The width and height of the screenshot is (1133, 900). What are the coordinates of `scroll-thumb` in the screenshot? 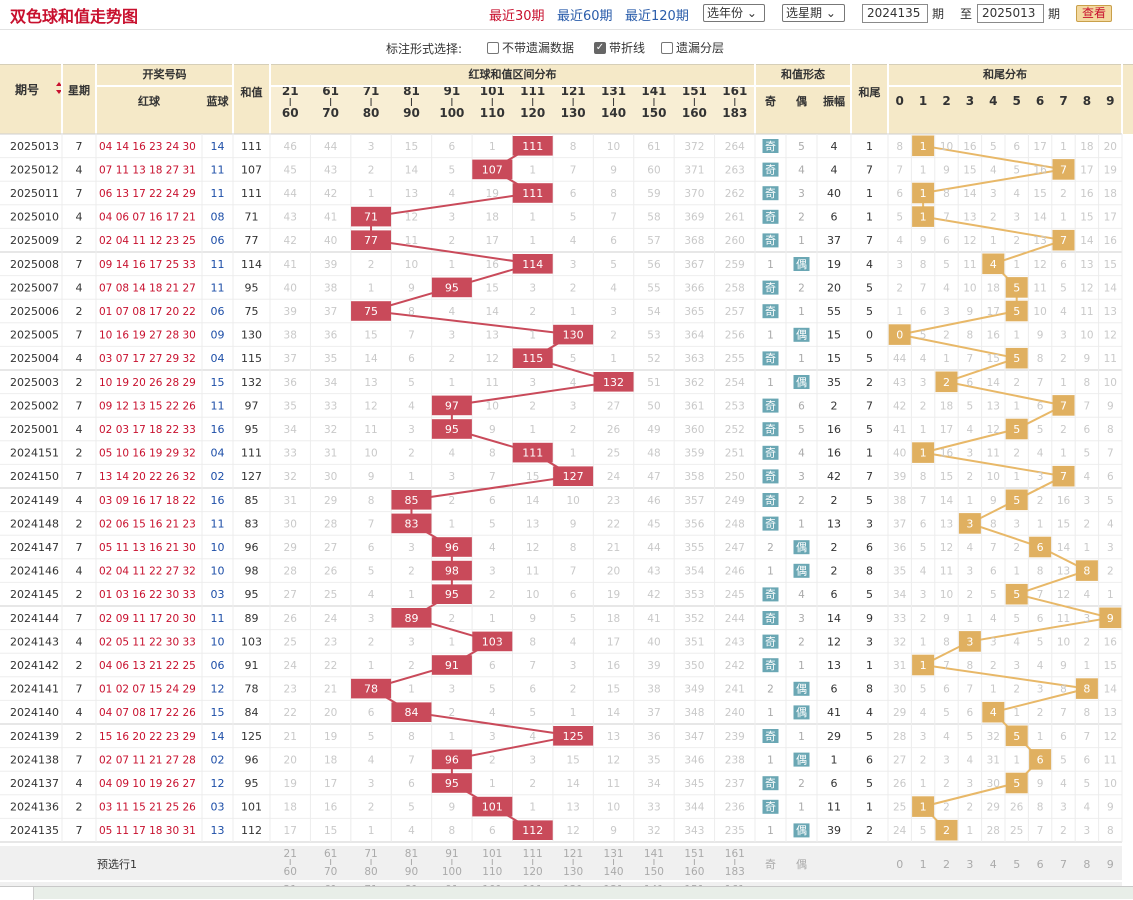 It's located at (17, 893).